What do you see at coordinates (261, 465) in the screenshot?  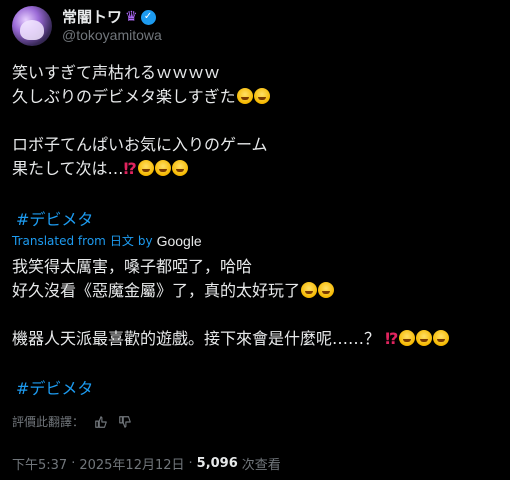 I see `views-label: 次查看` at bounding box center [261, 465].